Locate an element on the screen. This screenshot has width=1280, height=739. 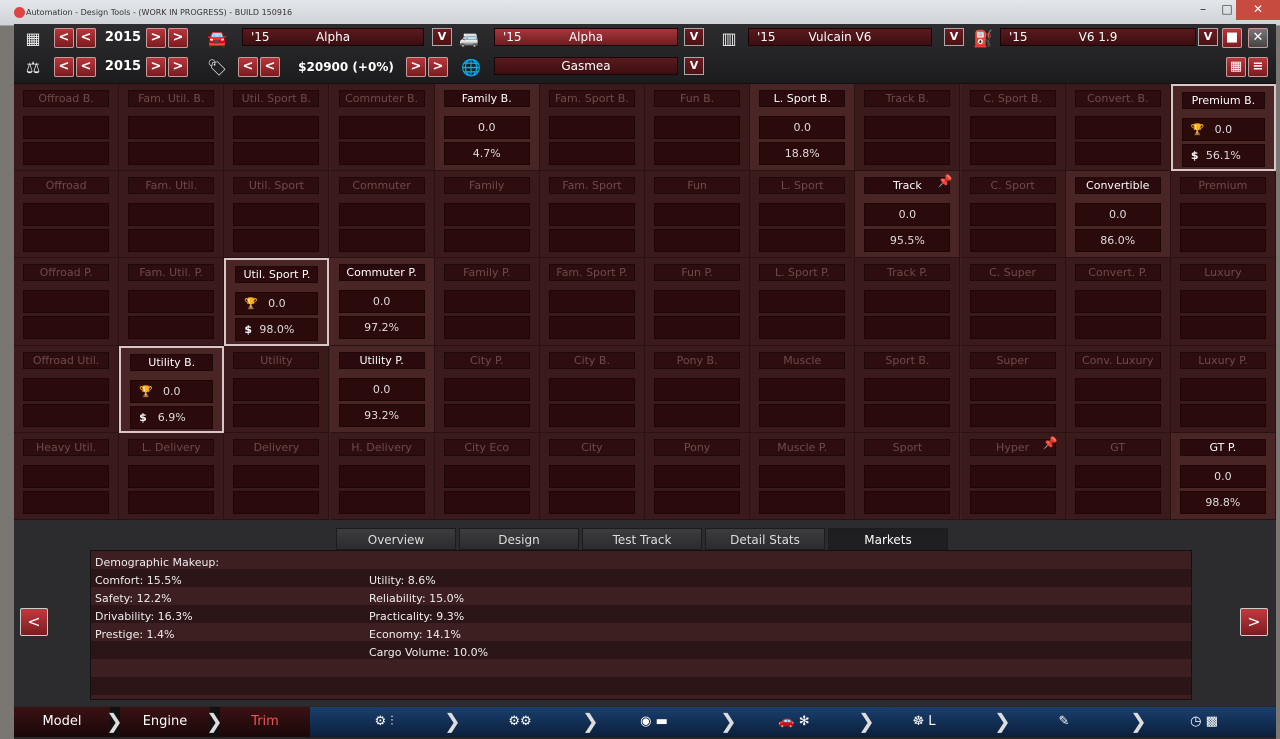
market-cell: Fam. Util. P. is located at coordinates (172, 302).